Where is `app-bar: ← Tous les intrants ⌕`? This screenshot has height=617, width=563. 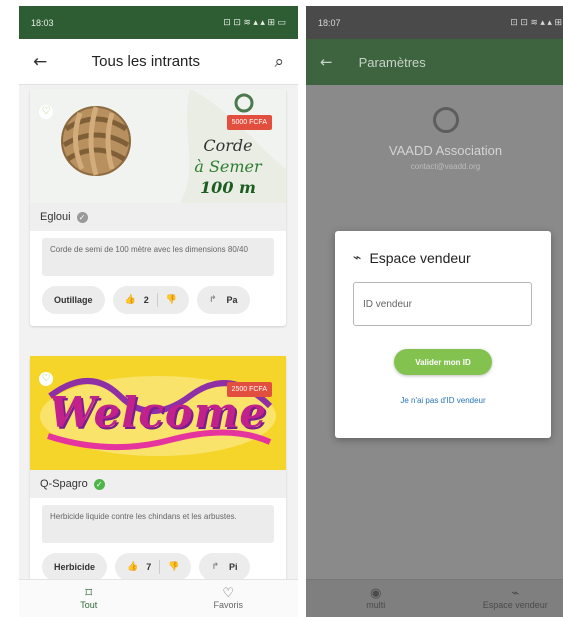
app-bar: ← Tous les intrants ⌕ is located at coordinates (158, 62).